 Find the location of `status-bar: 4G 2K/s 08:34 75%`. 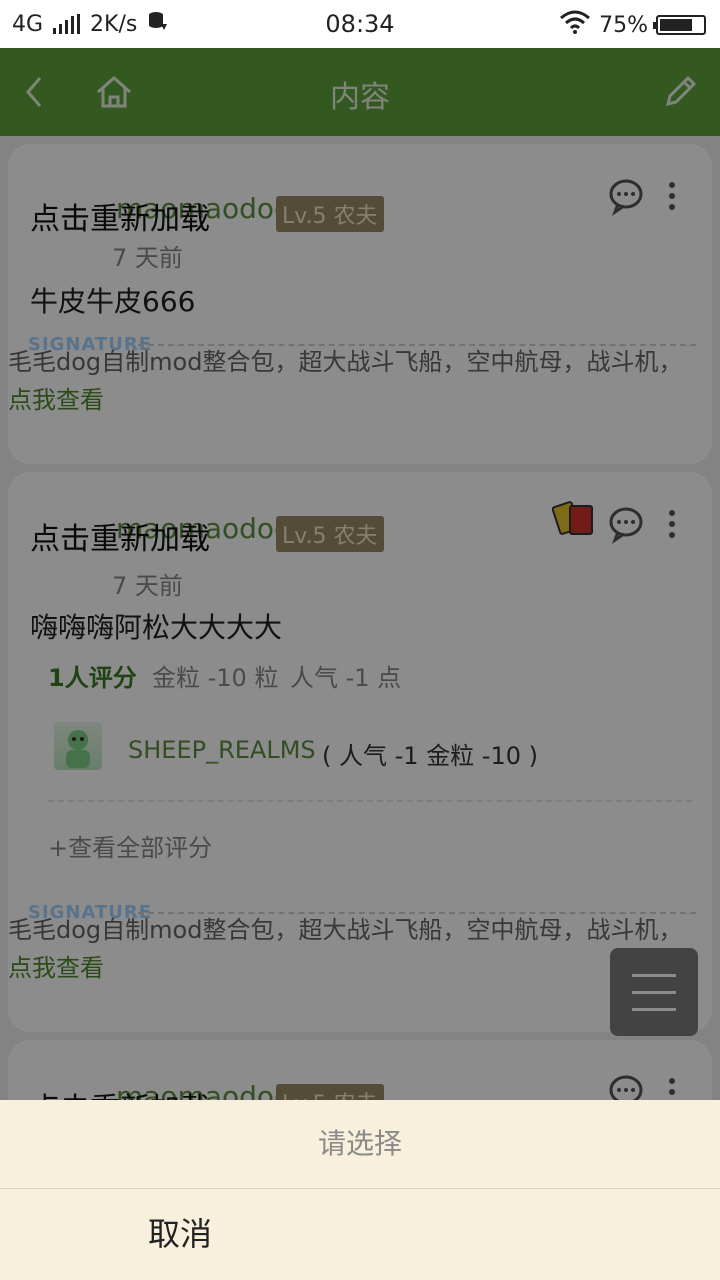

status-bar: 4G 2K/s 08:34 75% is located at coordinates (360, 24).